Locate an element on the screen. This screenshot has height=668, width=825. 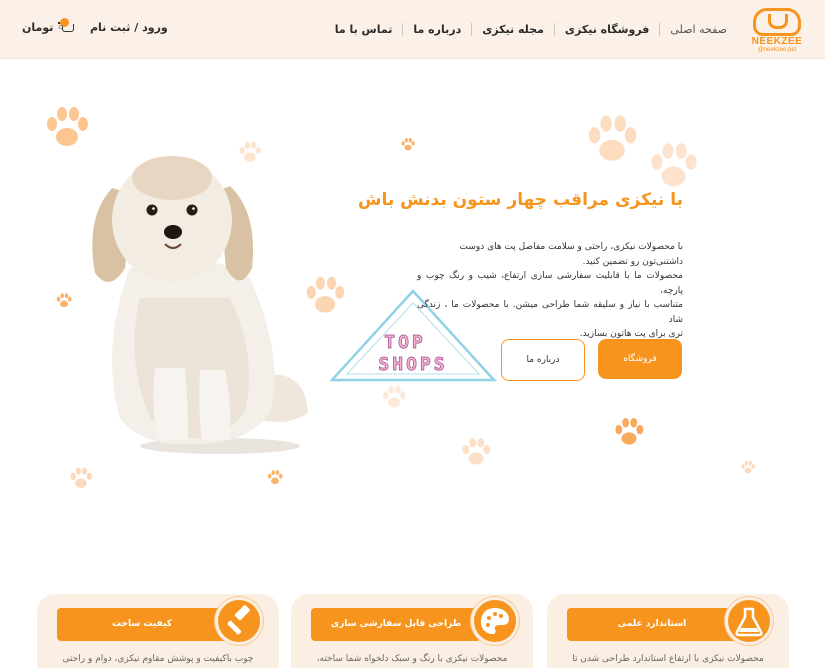
nav-contact: تماس با ما is located at coordinates (364, 29).